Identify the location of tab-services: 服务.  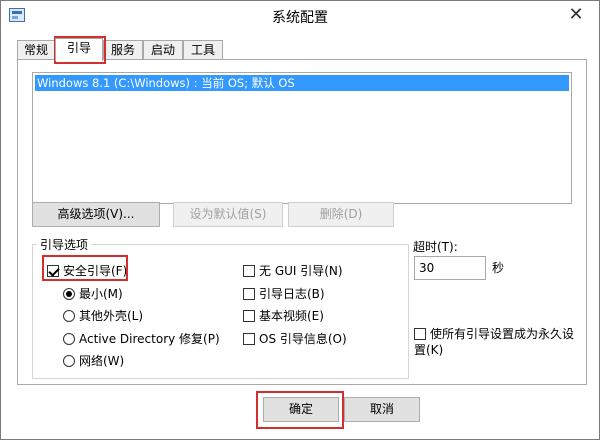
(123, 50).